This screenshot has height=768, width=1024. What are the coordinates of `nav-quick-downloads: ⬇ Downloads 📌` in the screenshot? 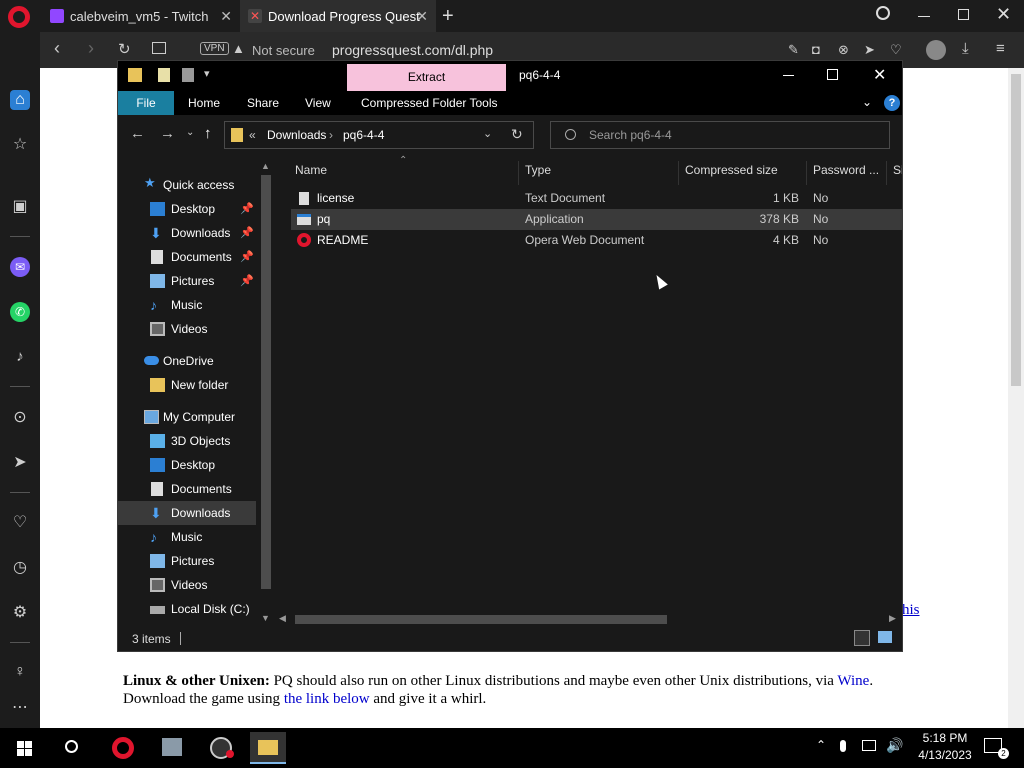 It's located at (188, 233).